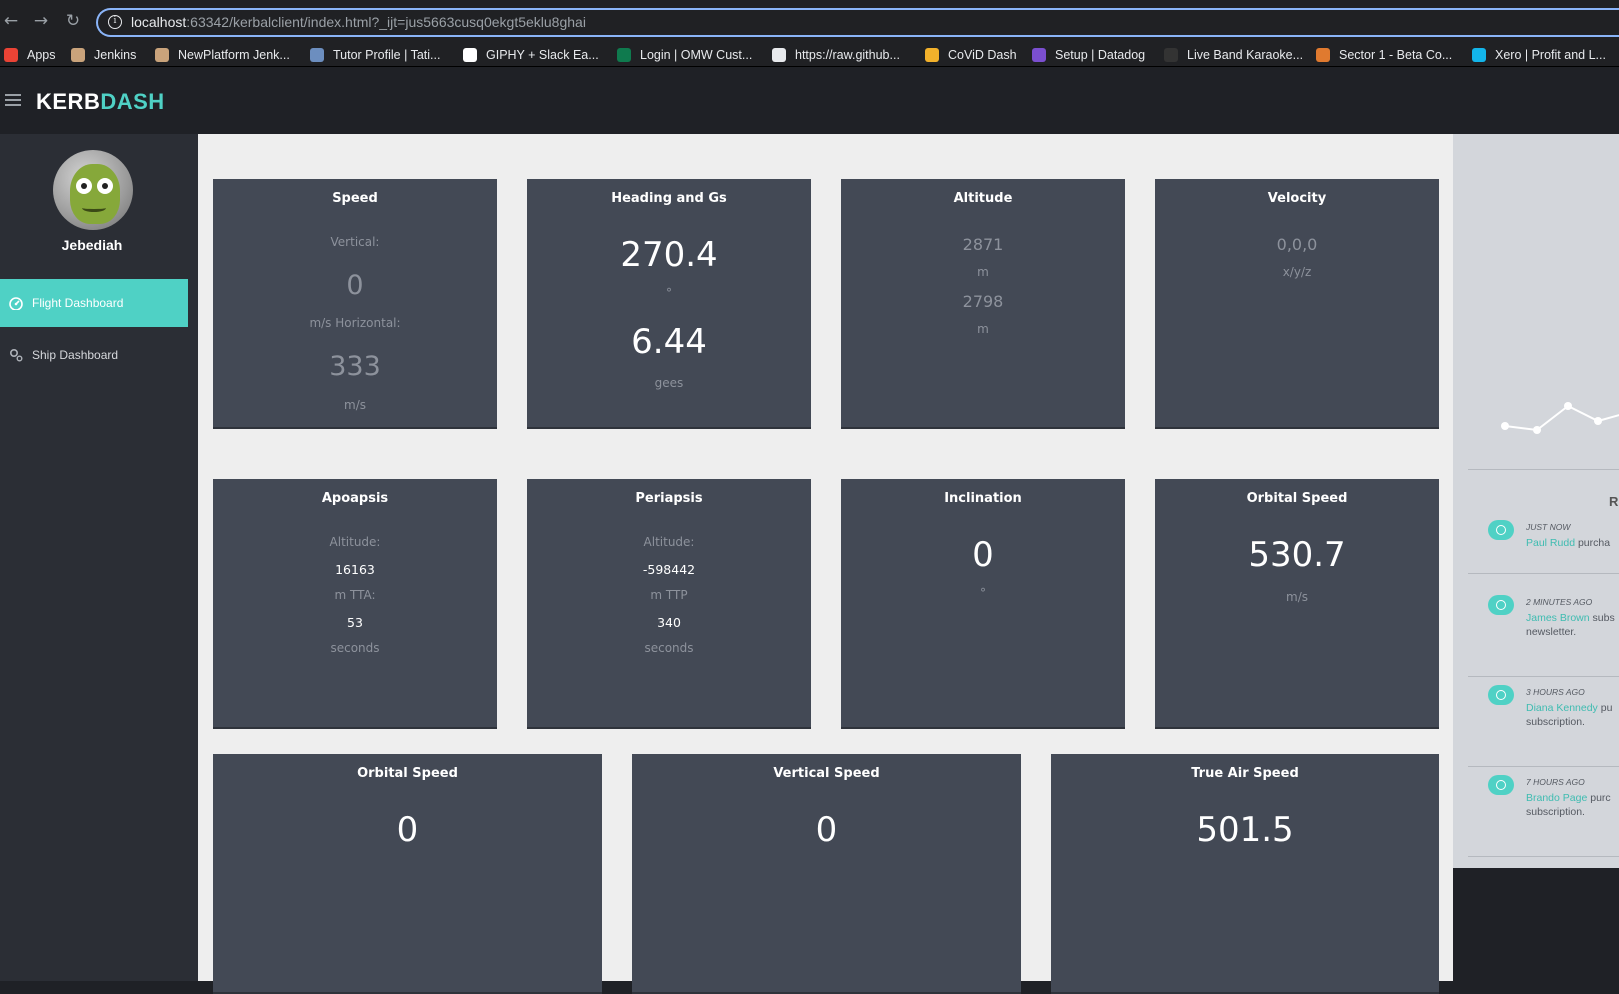 This screenshot has width=1619, height=994. Describe the element at coordinates (1599, 798) in the screenshot. I see `activity-text-line1: purc` at that location.